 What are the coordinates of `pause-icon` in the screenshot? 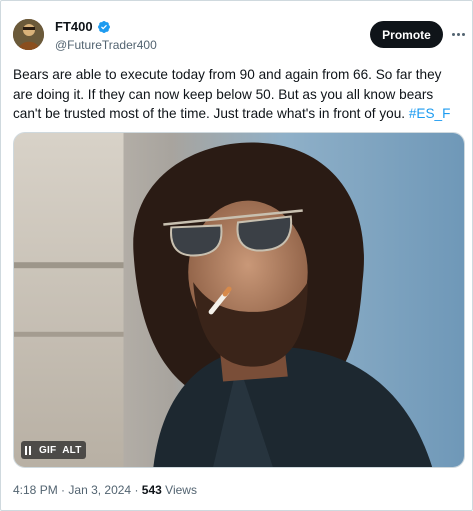 It's located at (29, 450).